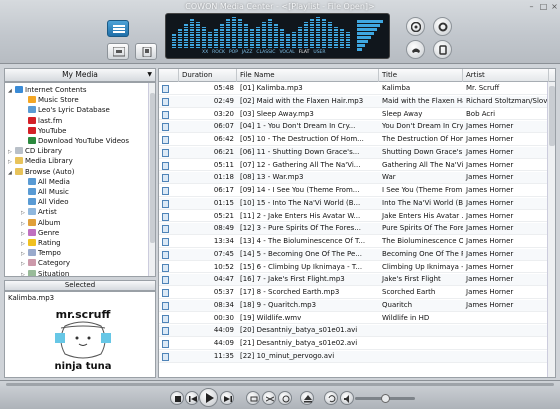  I want to click on eq-band, so click(258, 37).